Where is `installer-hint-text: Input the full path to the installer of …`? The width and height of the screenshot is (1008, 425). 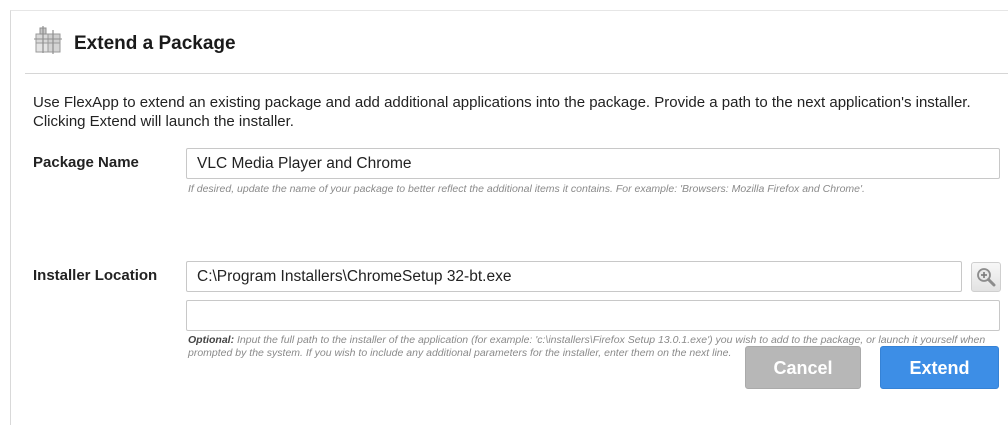
installer-hint-text: Input the full path to the installer of … is located at coordinates (587, 346).